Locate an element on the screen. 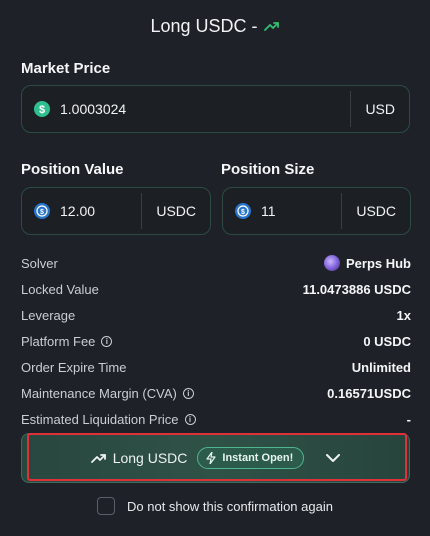 The image size is (430, 536). position-size-field: $ 11 USDC is located at coordinates (316, 211).